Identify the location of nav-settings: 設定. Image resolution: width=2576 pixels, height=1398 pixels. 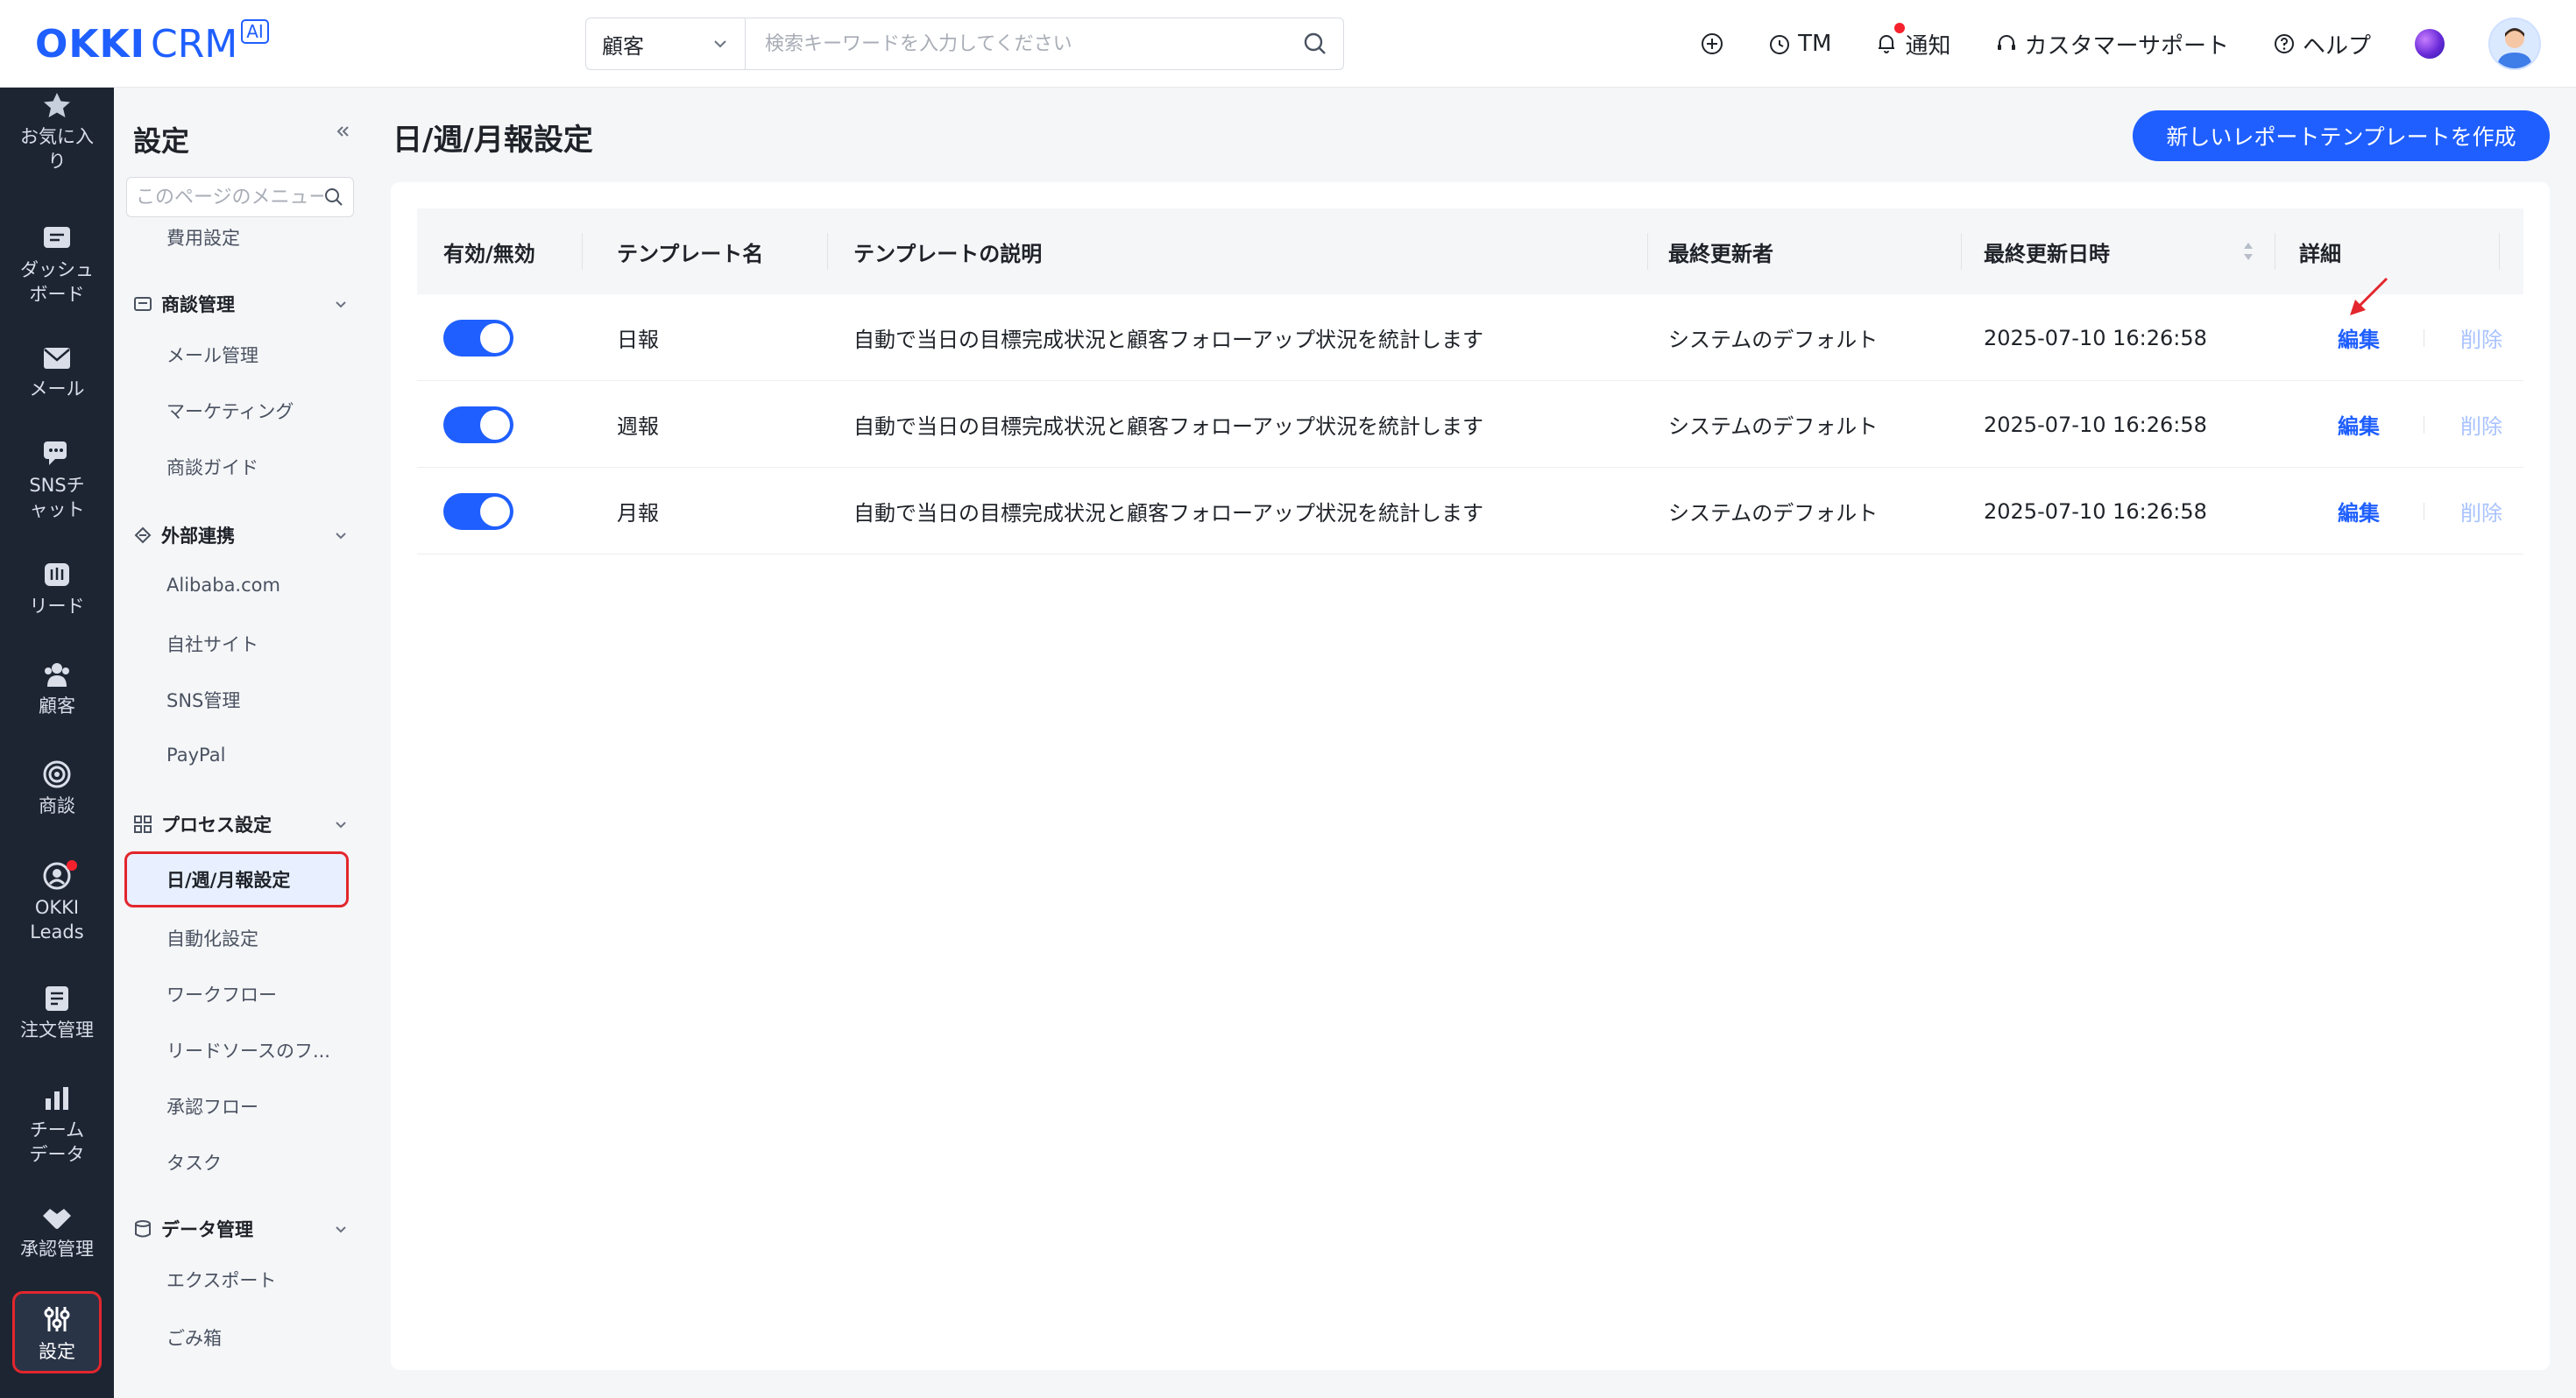
(57, 1332).